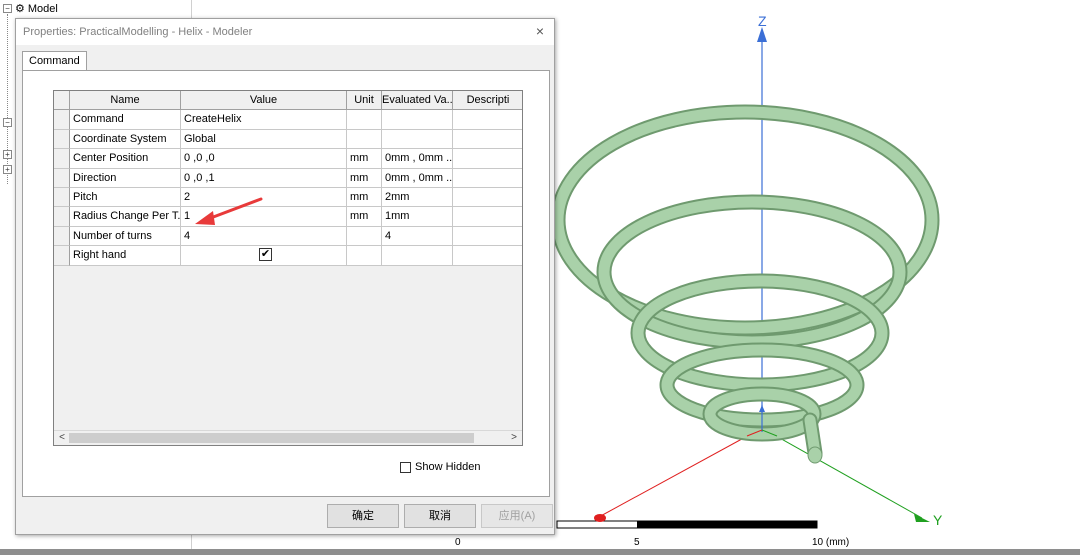 Image resolution: width=1080 pixels, height=555 pixels. What do you see at coordinates (229, 211) in the screenshot?
I see `annotation-arrow` at bounding box center [229, 211].